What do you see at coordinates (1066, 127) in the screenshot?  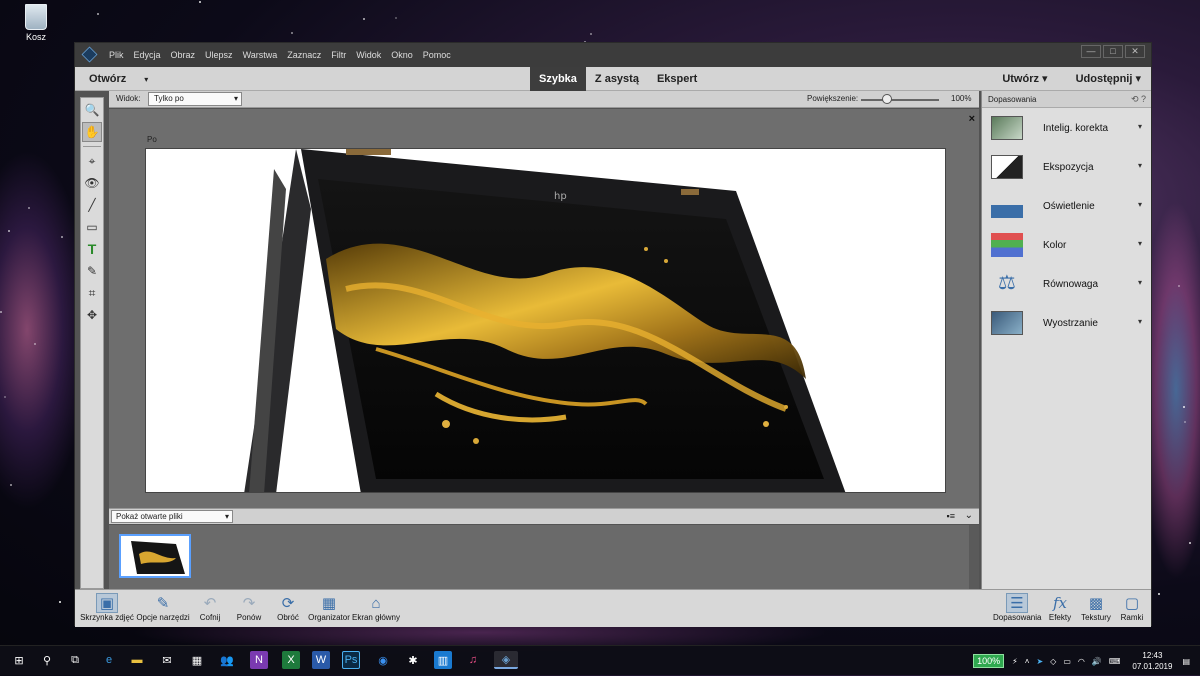 I see `adjustment-smart-fix: Intelig. korekta ▾` at bounding box center [1066, 127].